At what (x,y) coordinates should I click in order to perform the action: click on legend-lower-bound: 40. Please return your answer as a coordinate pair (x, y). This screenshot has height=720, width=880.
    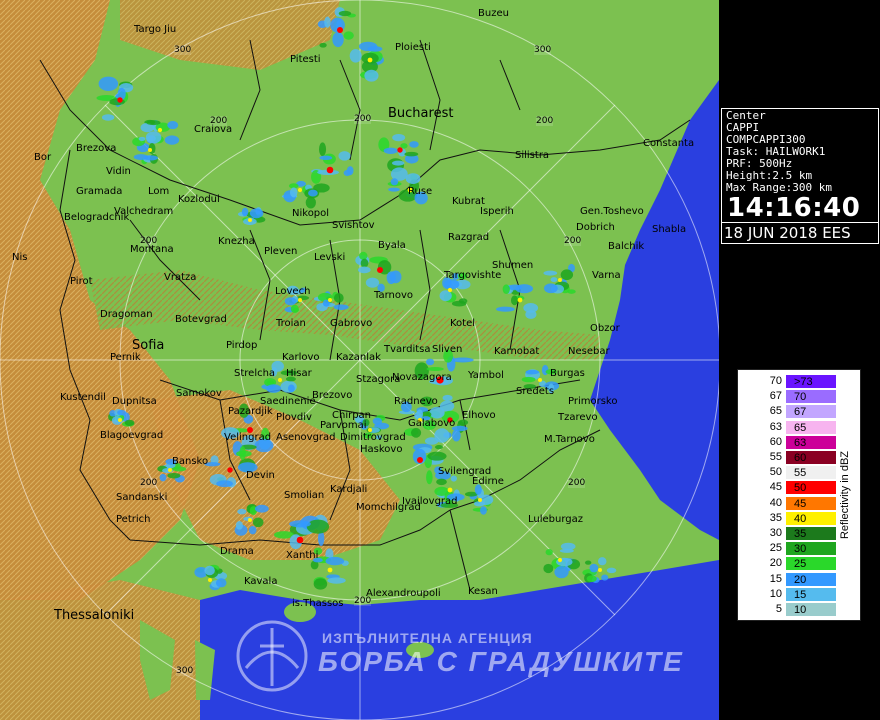
    Looking at the image, I should click on (775, 502).